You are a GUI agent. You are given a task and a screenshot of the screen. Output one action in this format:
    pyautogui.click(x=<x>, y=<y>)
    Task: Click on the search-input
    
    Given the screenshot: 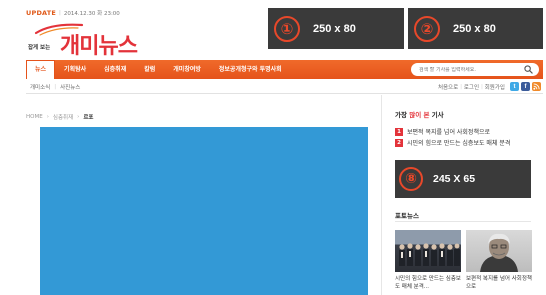 What is the action you would take?
    pyautogui.click(x=471, y=69)
    